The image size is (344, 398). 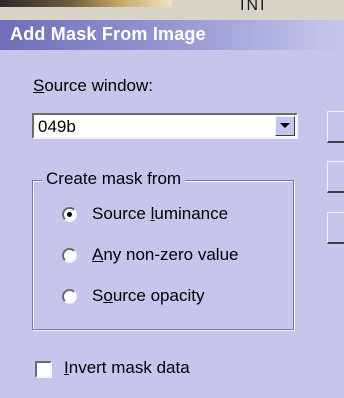 I want to click on radio-label: Source luminance, so click(x=160, y=214).